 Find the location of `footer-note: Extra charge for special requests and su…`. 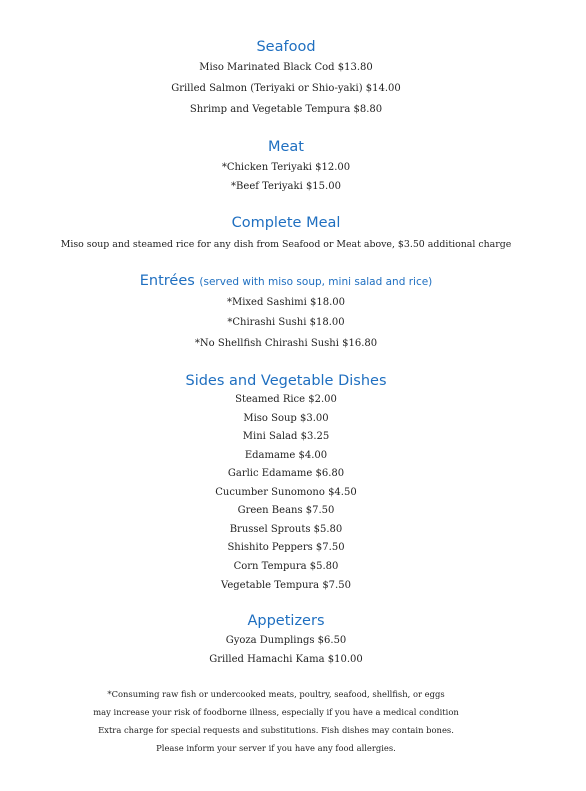

footer-note: Extra charge for special requests and su… is located at coordinates (276, 730).